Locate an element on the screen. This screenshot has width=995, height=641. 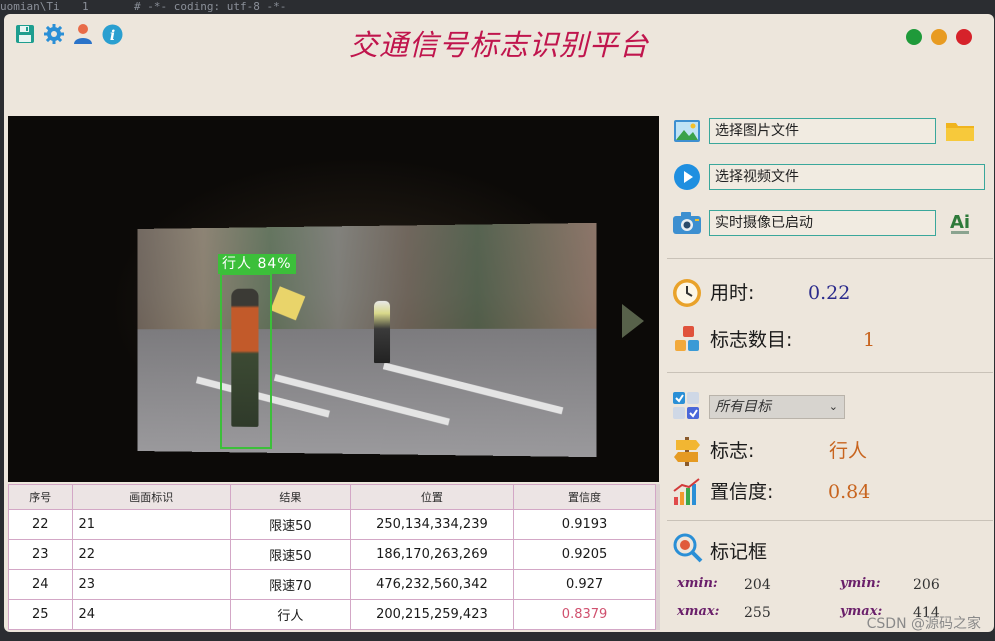
xmax-label: xmax: is located at coordinates (698, 611).